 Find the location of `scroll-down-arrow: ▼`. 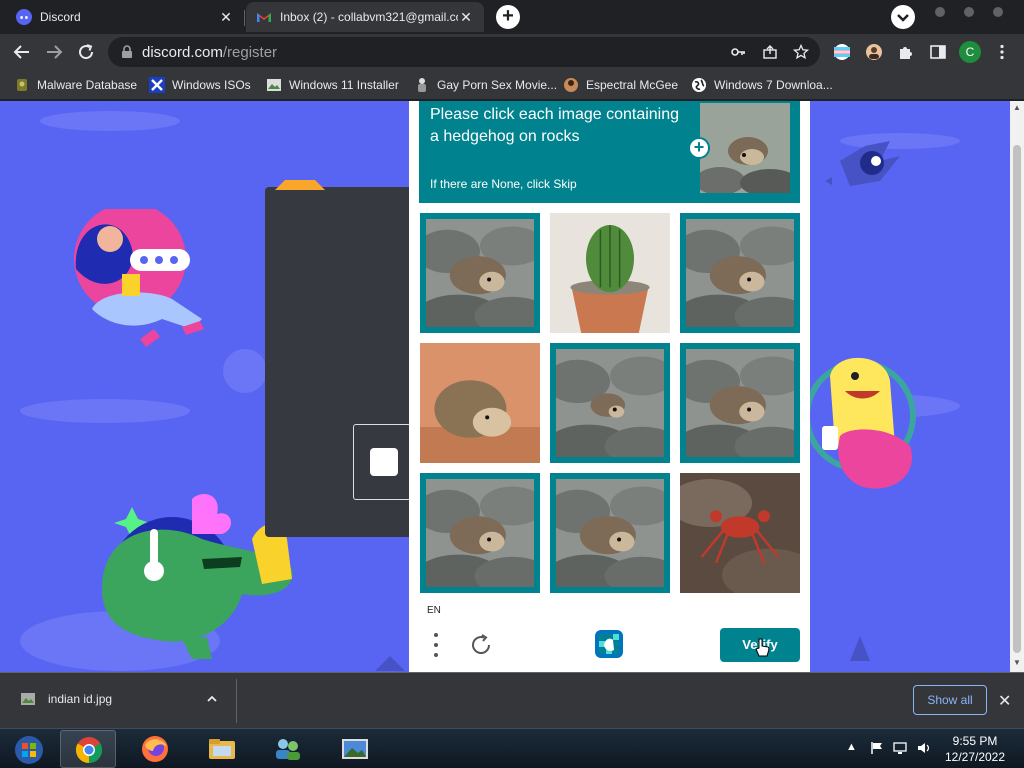

scroll-down-arrow: ▼ is located at coordinates (1017, 663).